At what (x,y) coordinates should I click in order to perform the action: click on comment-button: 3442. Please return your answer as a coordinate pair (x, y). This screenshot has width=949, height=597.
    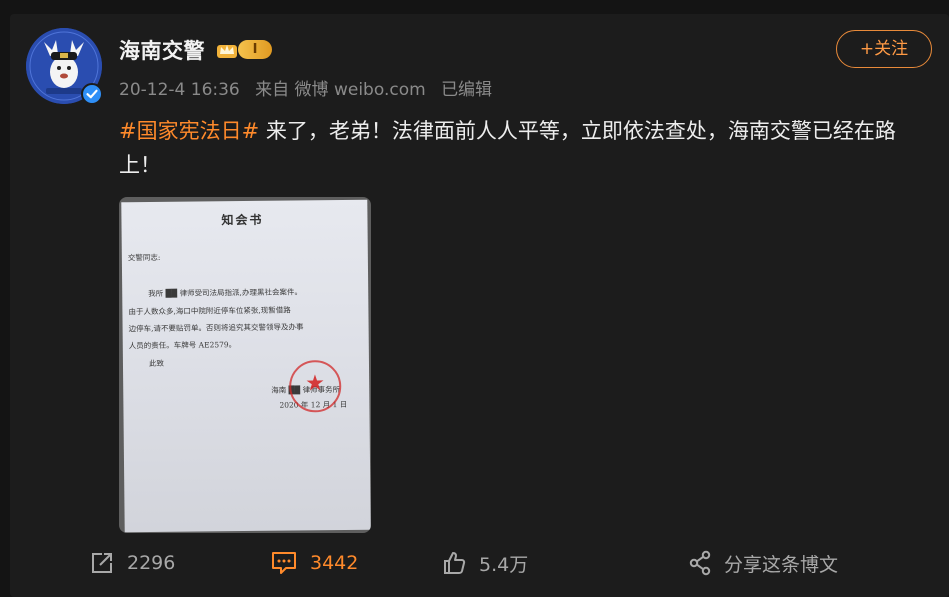
    Looking at the image, I should click on (314, 563).